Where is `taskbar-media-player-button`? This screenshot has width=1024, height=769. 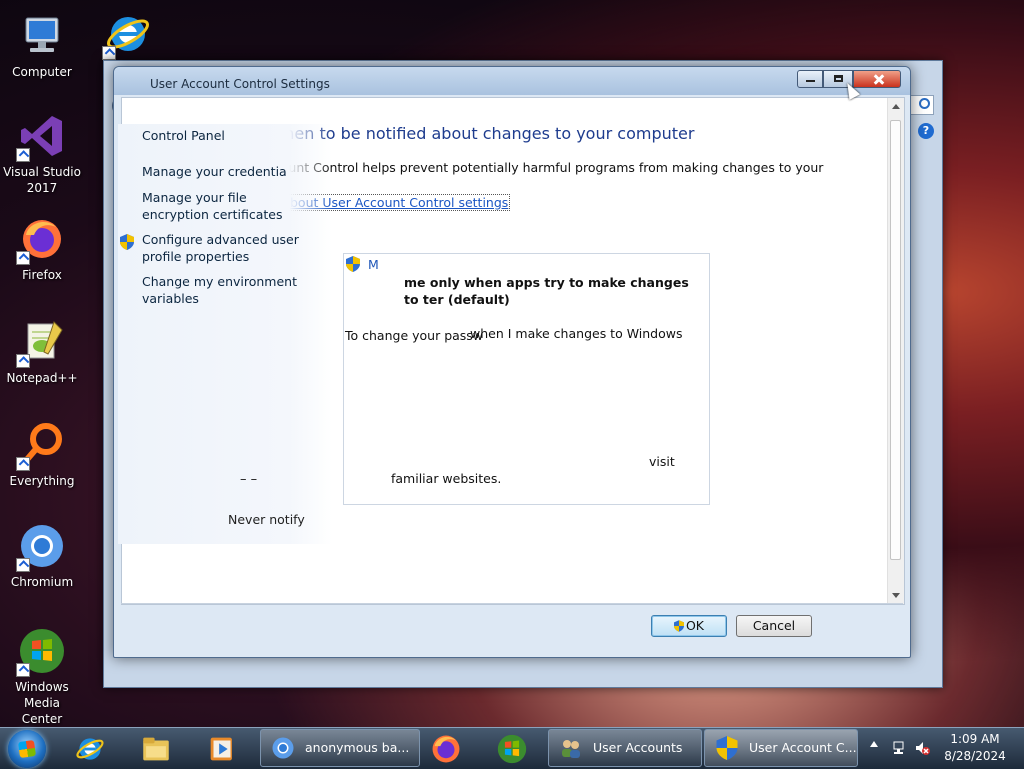
taskbar-media-player-button is located at coordinates (222, 749).